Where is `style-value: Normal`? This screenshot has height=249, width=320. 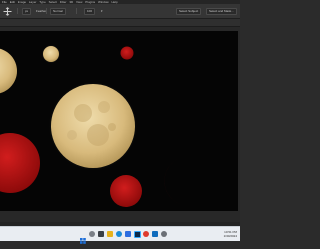
style-value: Normal is located at coordinates (58, 11).